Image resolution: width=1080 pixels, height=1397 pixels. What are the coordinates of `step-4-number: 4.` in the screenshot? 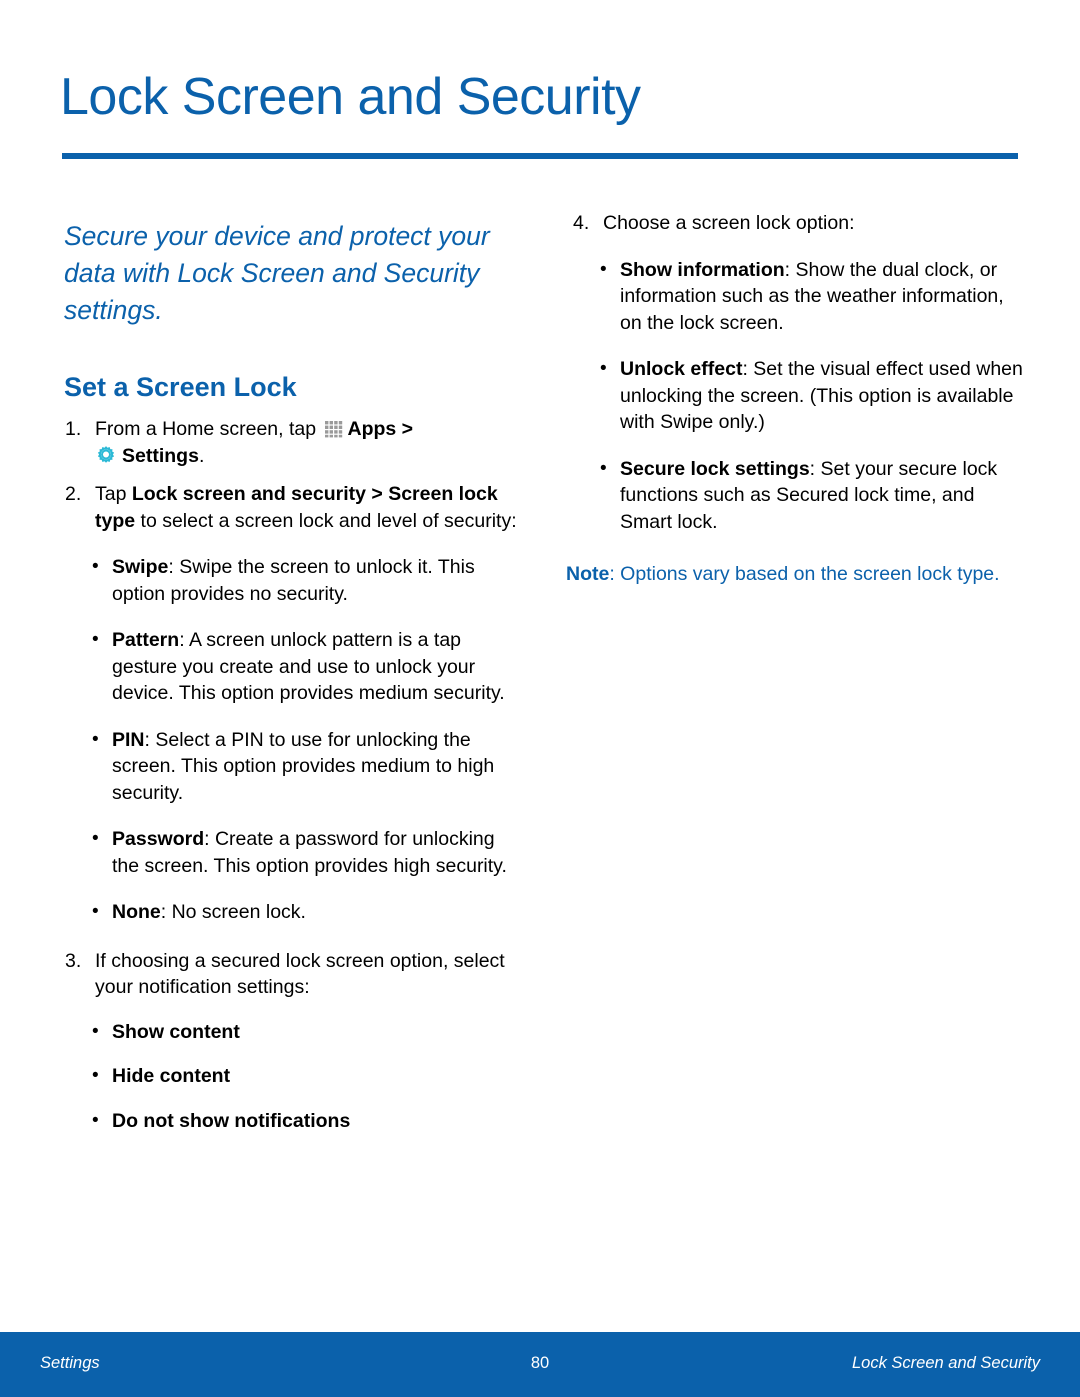 It's located at (581, 223).